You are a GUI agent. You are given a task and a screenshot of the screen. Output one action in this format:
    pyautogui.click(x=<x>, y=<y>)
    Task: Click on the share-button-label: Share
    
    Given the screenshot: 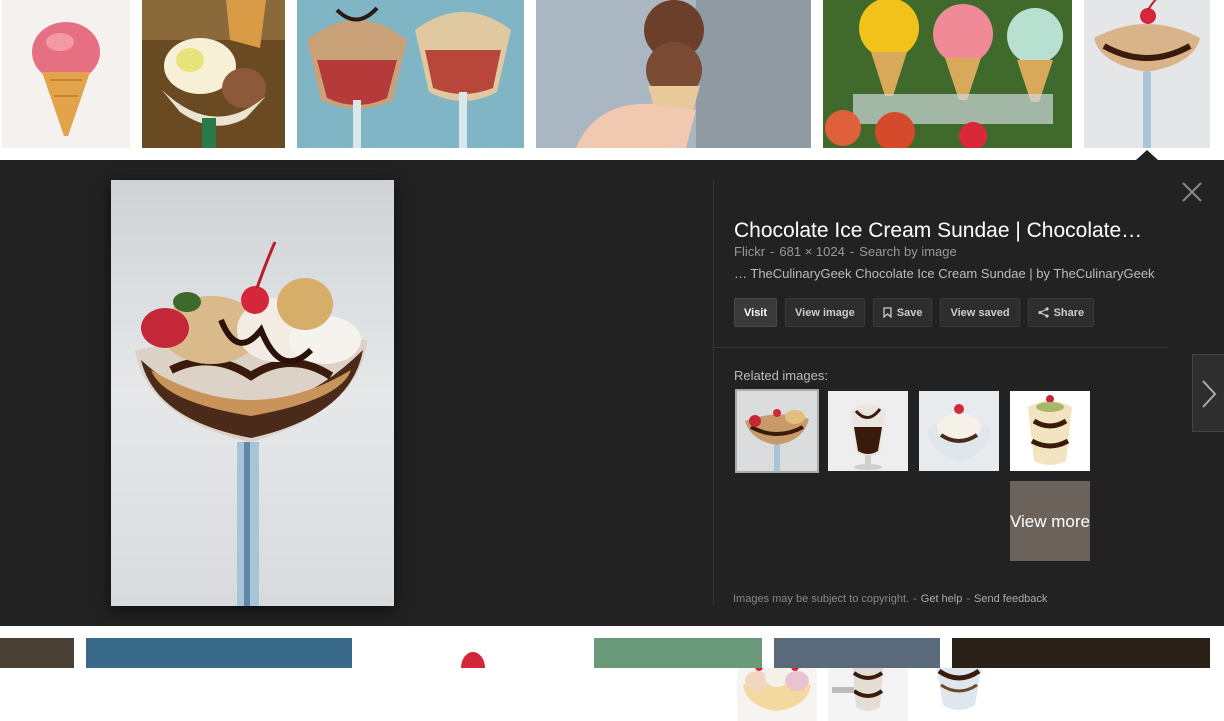 What is the action you would take?
    pyautogui.click(x=1069, y=312)
    